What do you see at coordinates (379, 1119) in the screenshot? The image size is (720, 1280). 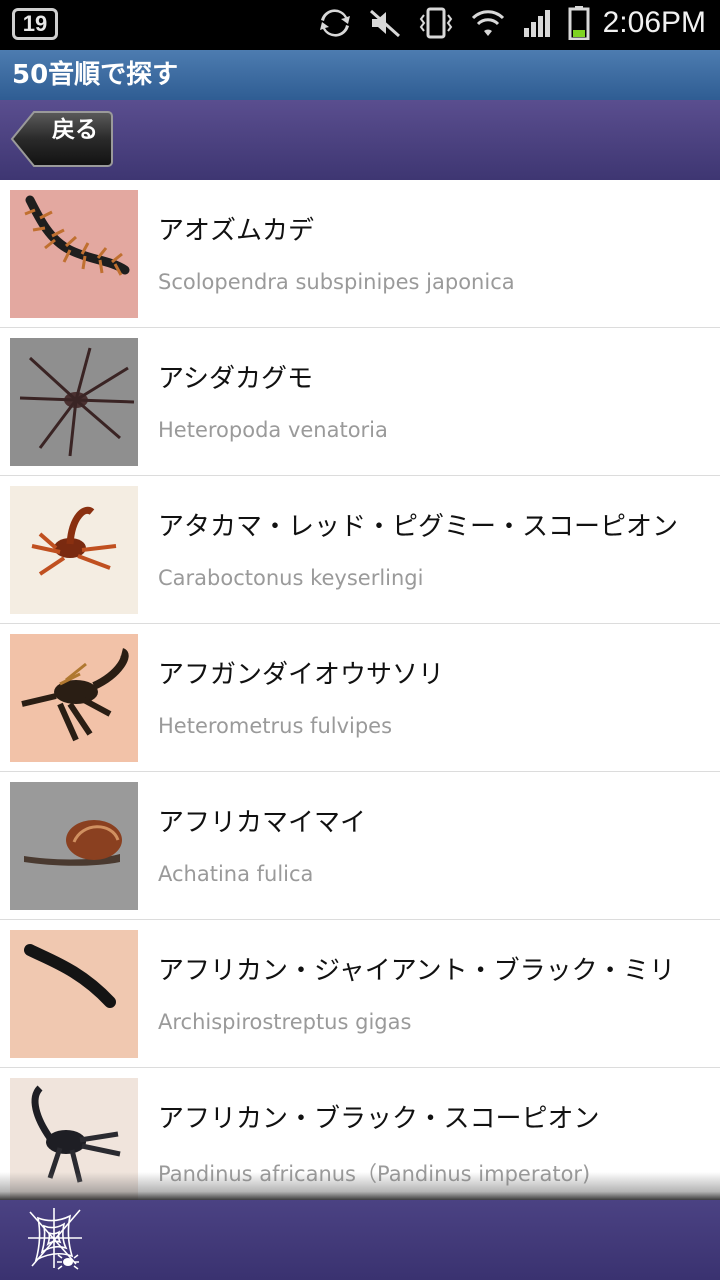 I see `japanese-name: アフリカン・ブラック・スコーピオン` at bounding box center [379, 1119].